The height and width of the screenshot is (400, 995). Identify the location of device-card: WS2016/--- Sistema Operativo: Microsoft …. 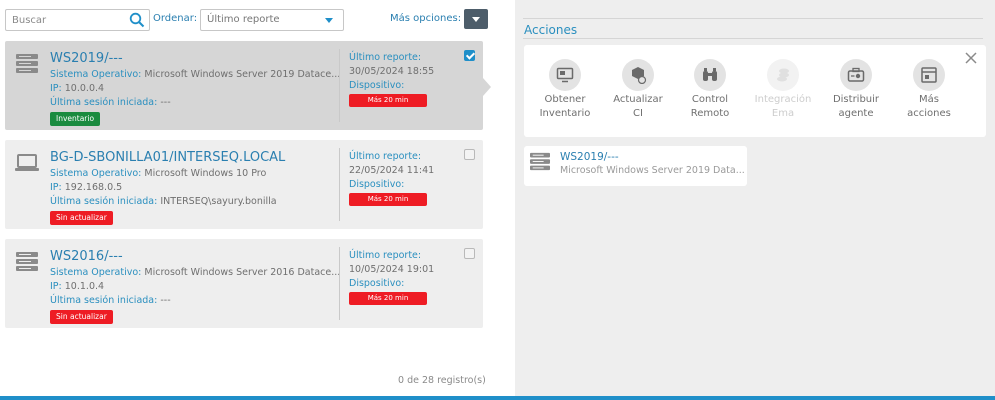
(244, 283).